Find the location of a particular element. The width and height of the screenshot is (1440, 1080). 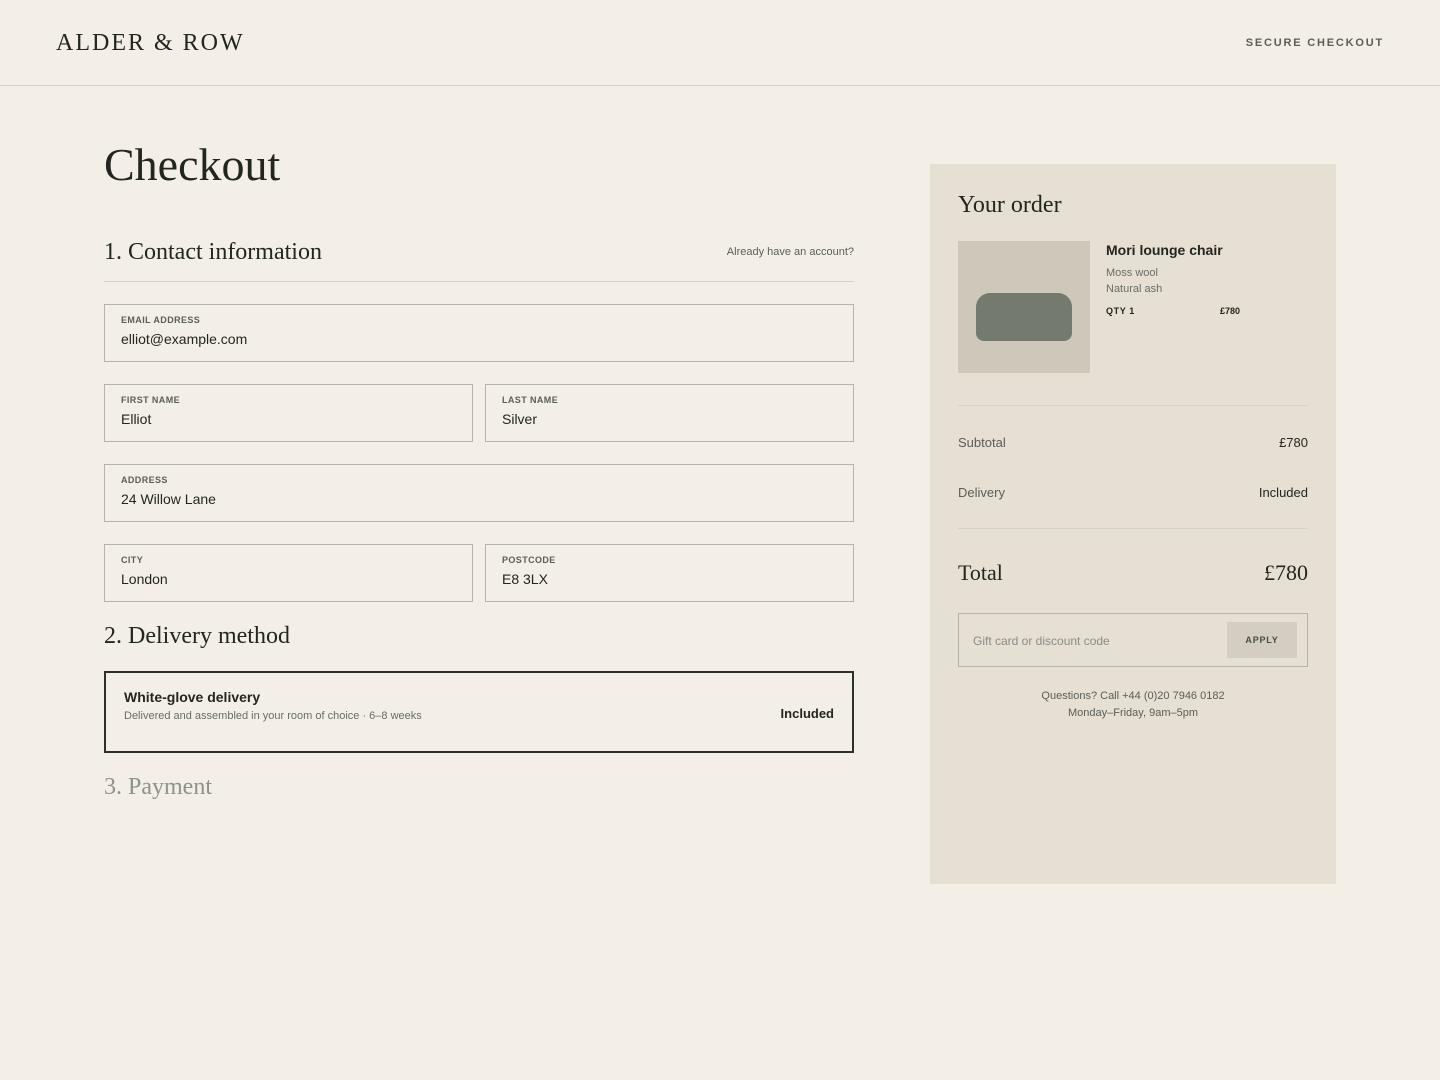

first-name-field: FIRST NAME Elliot is located at coordinates (288, 413).